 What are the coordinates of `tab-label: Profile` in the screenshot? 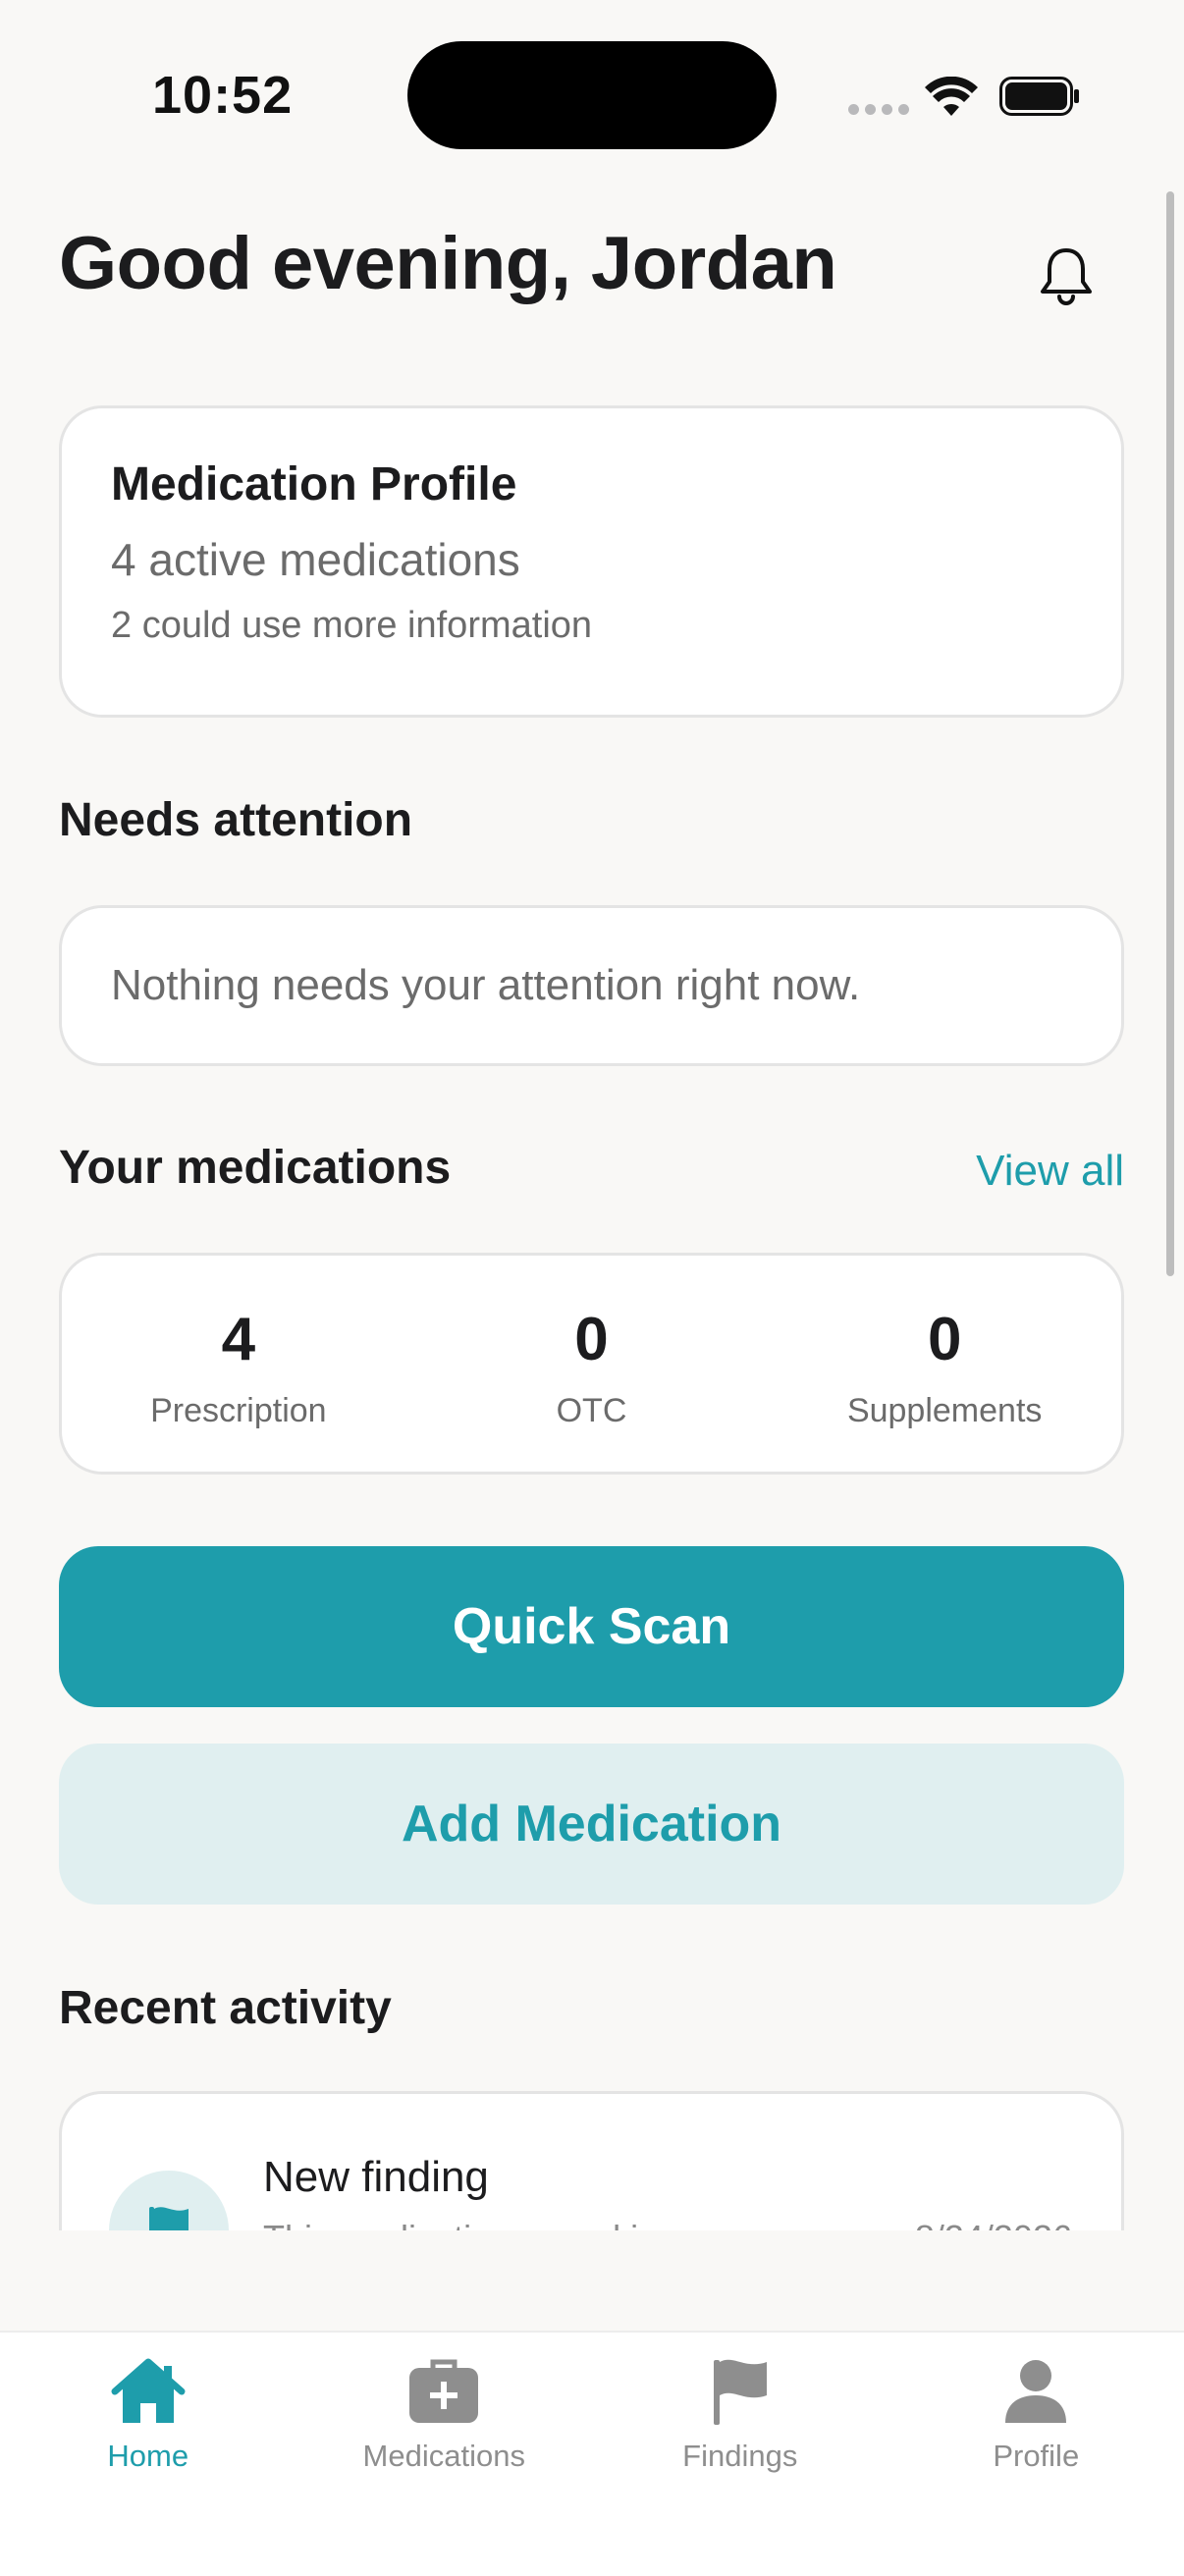 It's located at (1036, 2456).